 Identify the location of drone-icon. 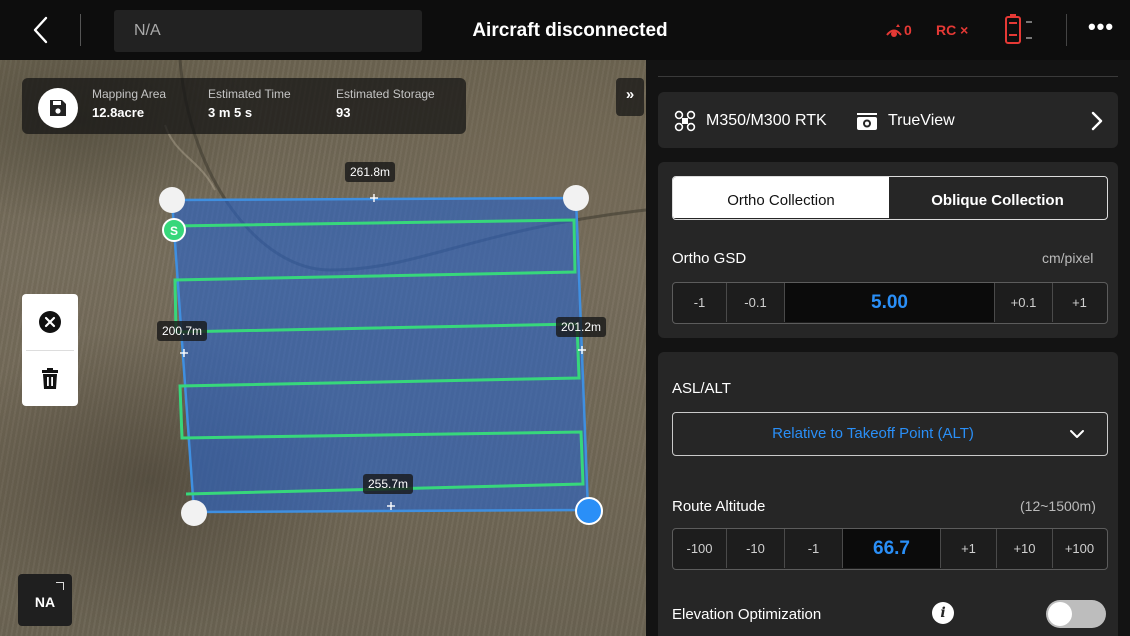
(685, 121).